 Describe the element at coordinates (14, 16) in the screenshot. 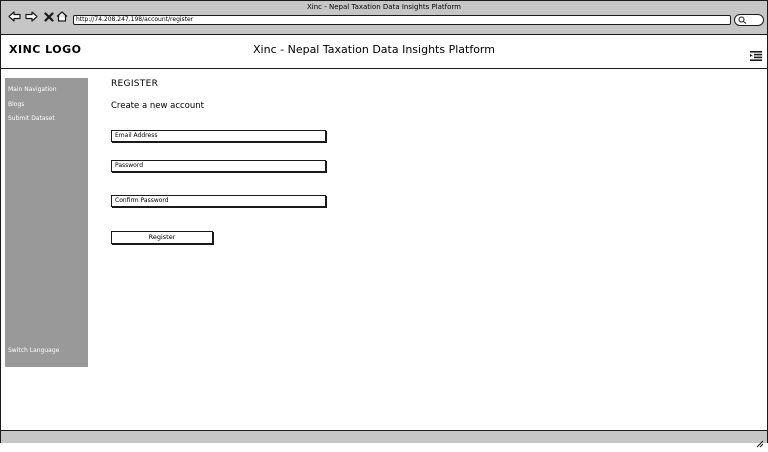

I see `back-arrow-icon` at that location.